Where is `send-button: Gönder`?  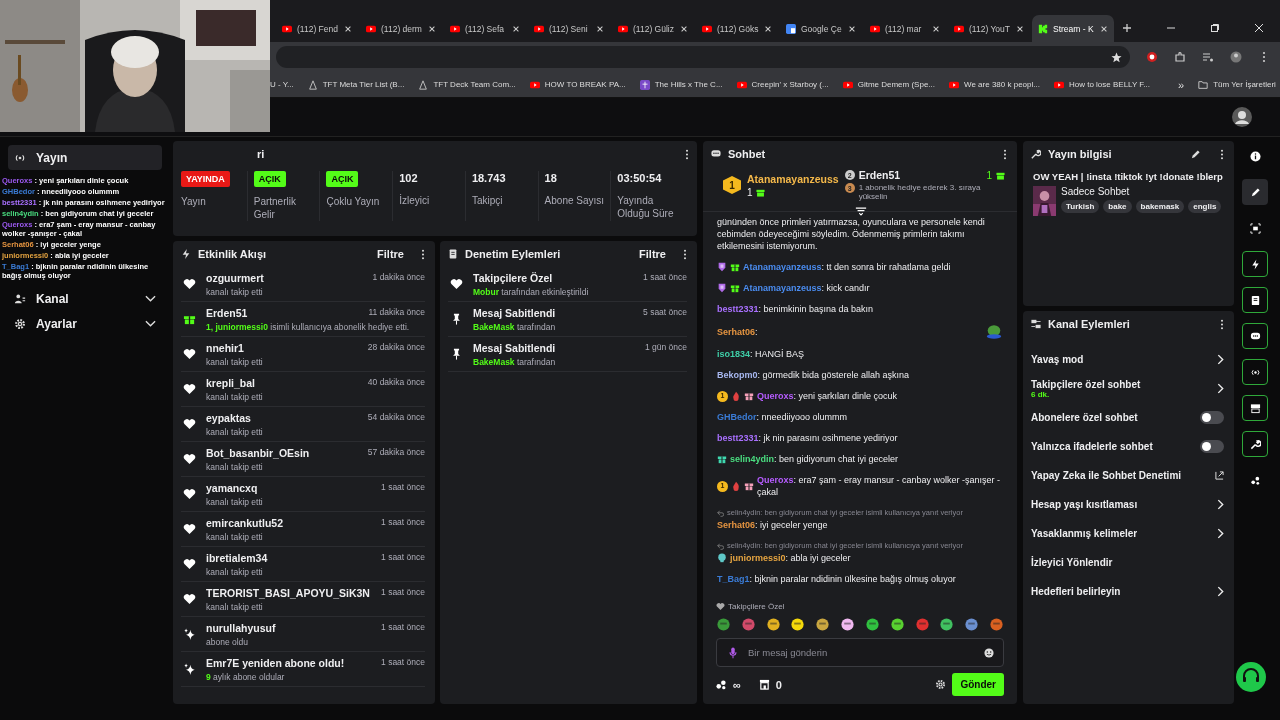 send-button: Gönder is located at coordinates (978, 684).